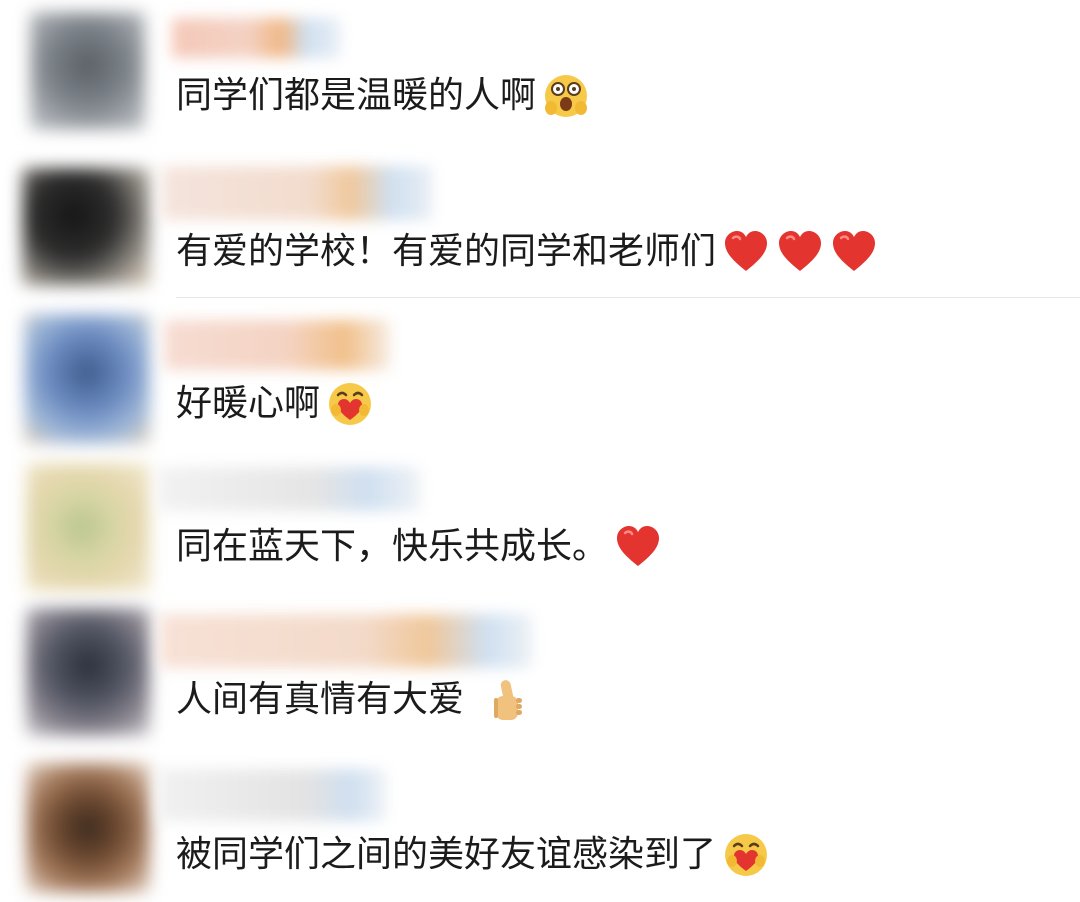 This screenshot has width=1080, height=902. Describe the element at coordinates (392, 546) in the screenshot. I see `comment-text: 同在蓝天下，快乐共成长。` at that location.